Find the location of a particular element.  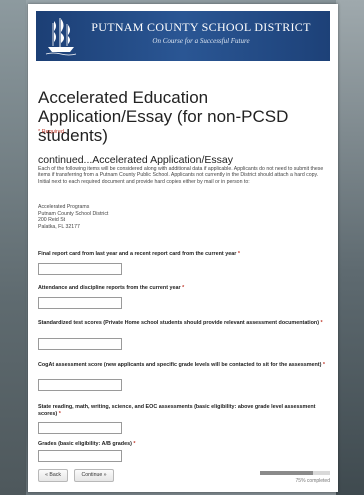

back-button: « Back is located at coordinates (53, 475).